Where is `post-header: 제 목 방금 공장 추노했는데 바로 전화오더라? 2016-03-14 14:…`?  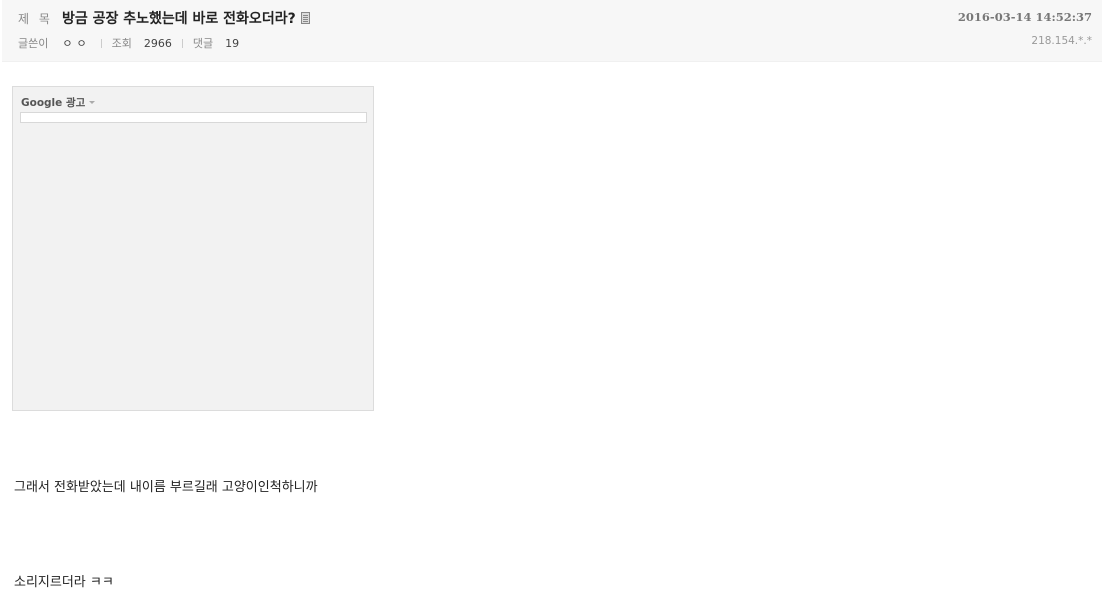
post-header: 제 목 방금 공장 추노했는데 바로 전화오더라? 2016-03-14 14:… is located at coordinates (552, 31).